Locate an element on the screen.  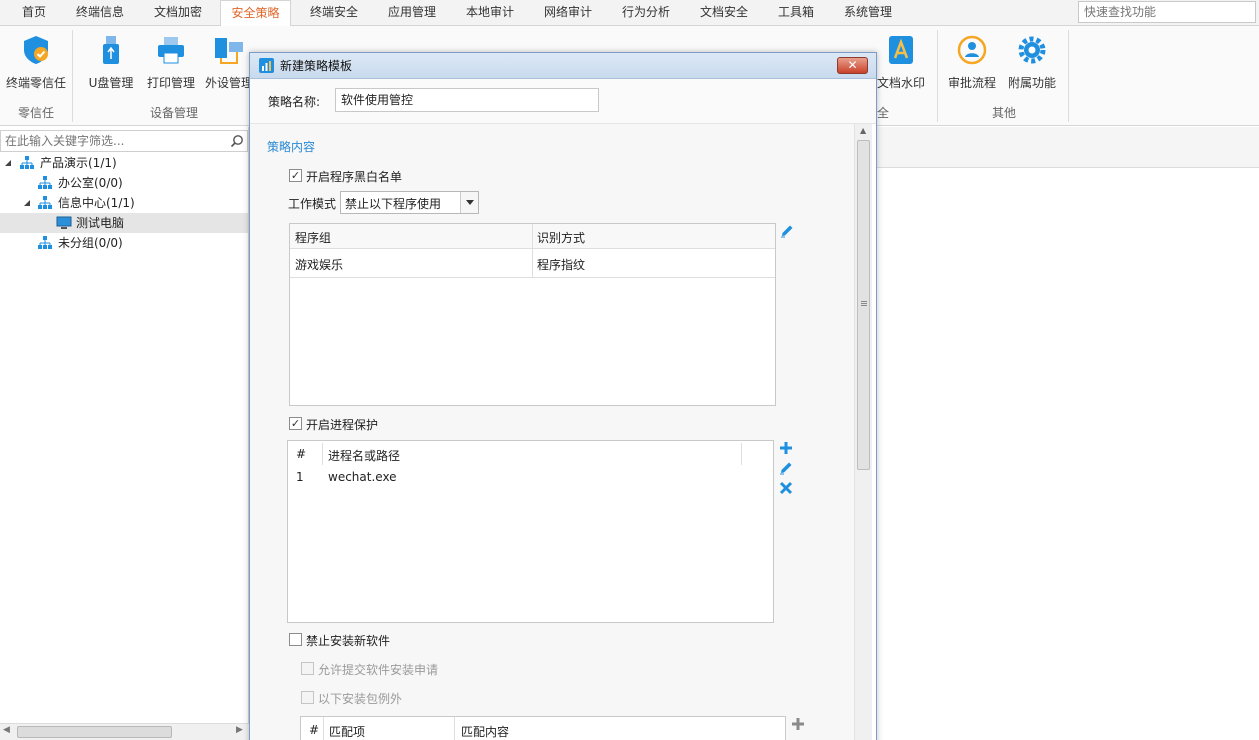
tab-terminal-security: 终端安全 is located at coordinates (334, 13).